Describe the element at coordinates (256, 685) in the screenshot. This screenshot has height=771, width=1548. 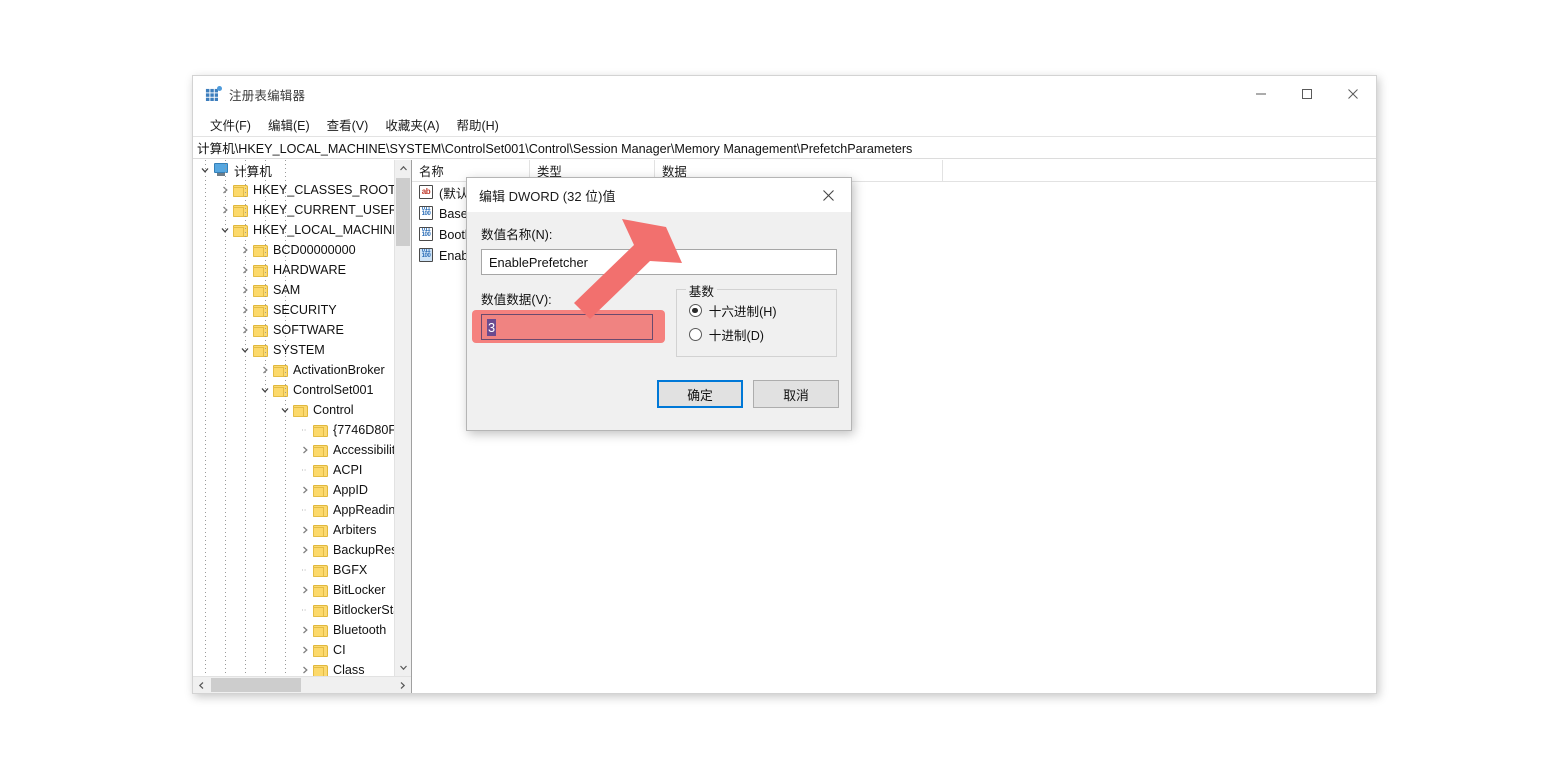
I see `tree-horizontal-scroll-thumb` at that location.